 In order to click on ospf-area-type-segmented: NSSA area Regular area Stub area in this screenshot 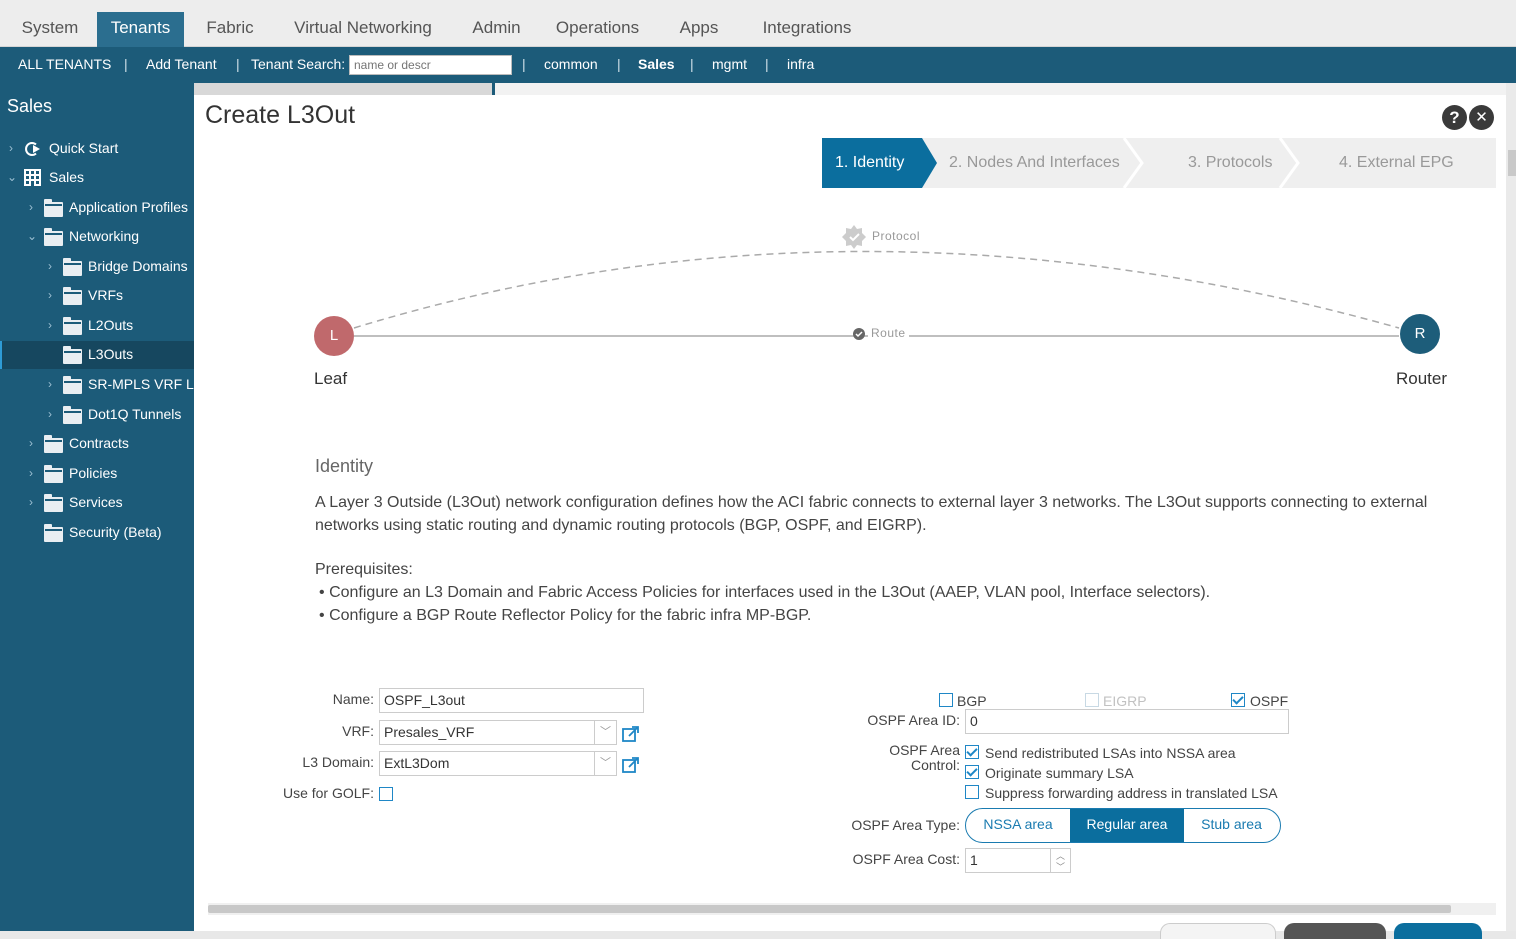, I will do `click(1123, 825)`.